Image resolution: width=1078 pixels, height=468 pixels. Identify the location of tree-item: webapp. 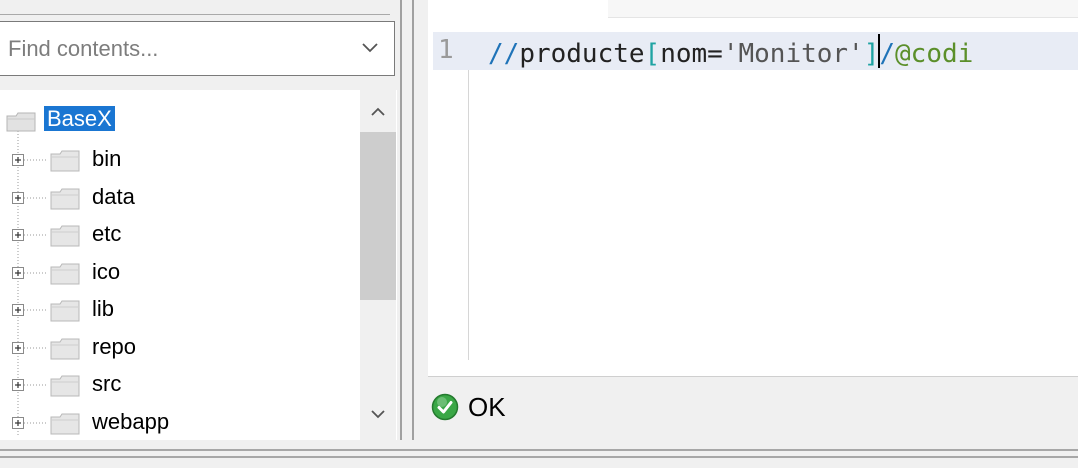
(180, 423).